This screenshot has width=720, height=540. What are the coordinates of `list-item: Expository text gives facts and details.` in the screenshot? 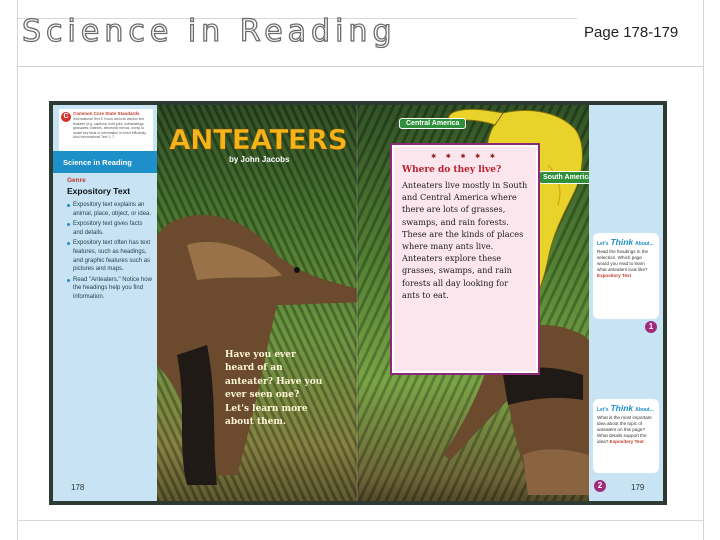 It's located at (110, 228).